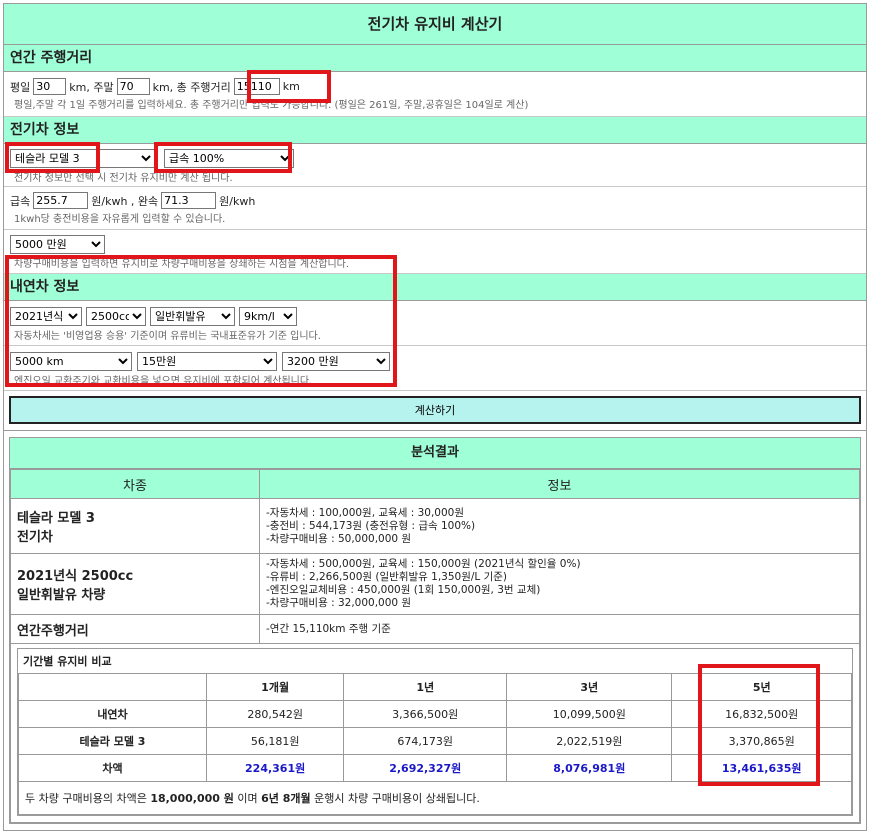  What do you see at coordinates (286, 798) in the screenshot?
I see `footer-period: 6년 8개월` at bounding box center [286, 798].